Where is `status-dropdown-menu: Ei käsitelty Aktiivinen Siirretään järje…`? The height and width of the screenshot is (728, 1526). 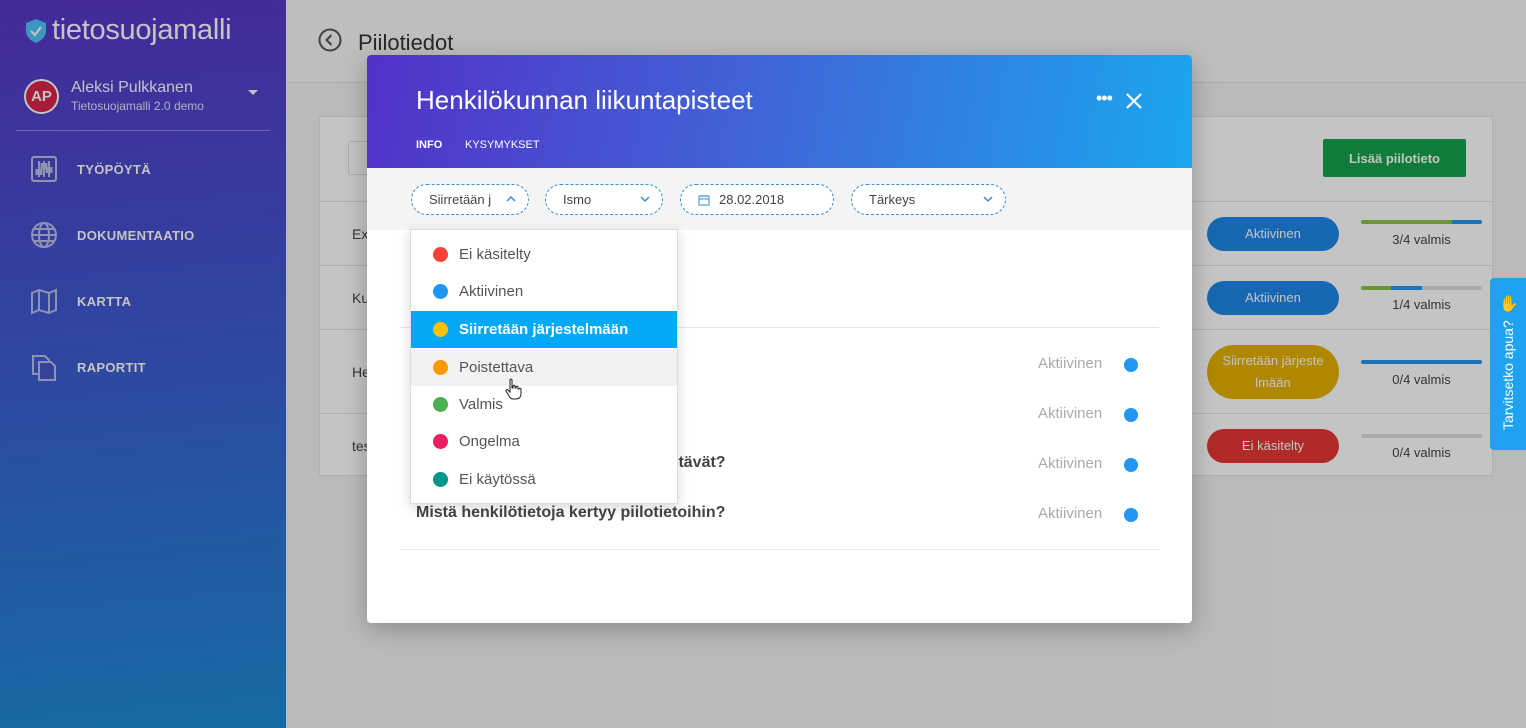
status-dropdown-menu: Ei käsitelty Aktiivinen Siirretään järje… is located at coordinates (544, 366).